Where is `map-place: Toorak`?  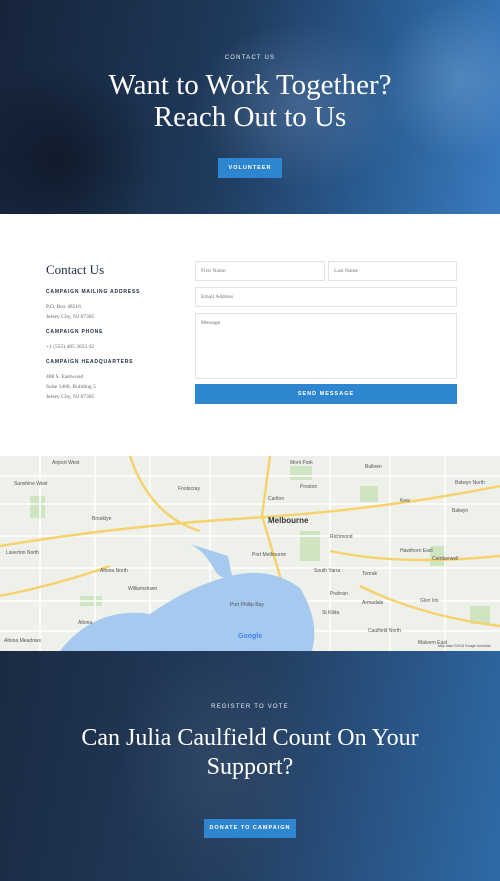 map-place: Toorak is located at coordinates (370, 574).